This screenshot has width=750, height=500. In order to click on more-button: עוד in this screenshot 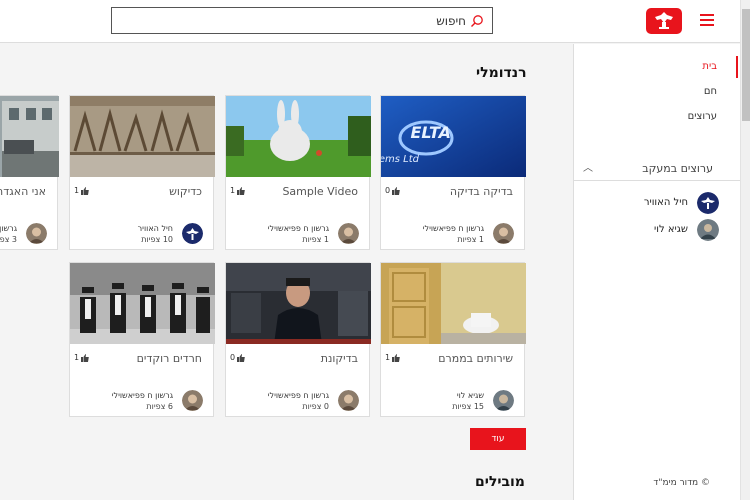, I will do `click(498, 439)`.